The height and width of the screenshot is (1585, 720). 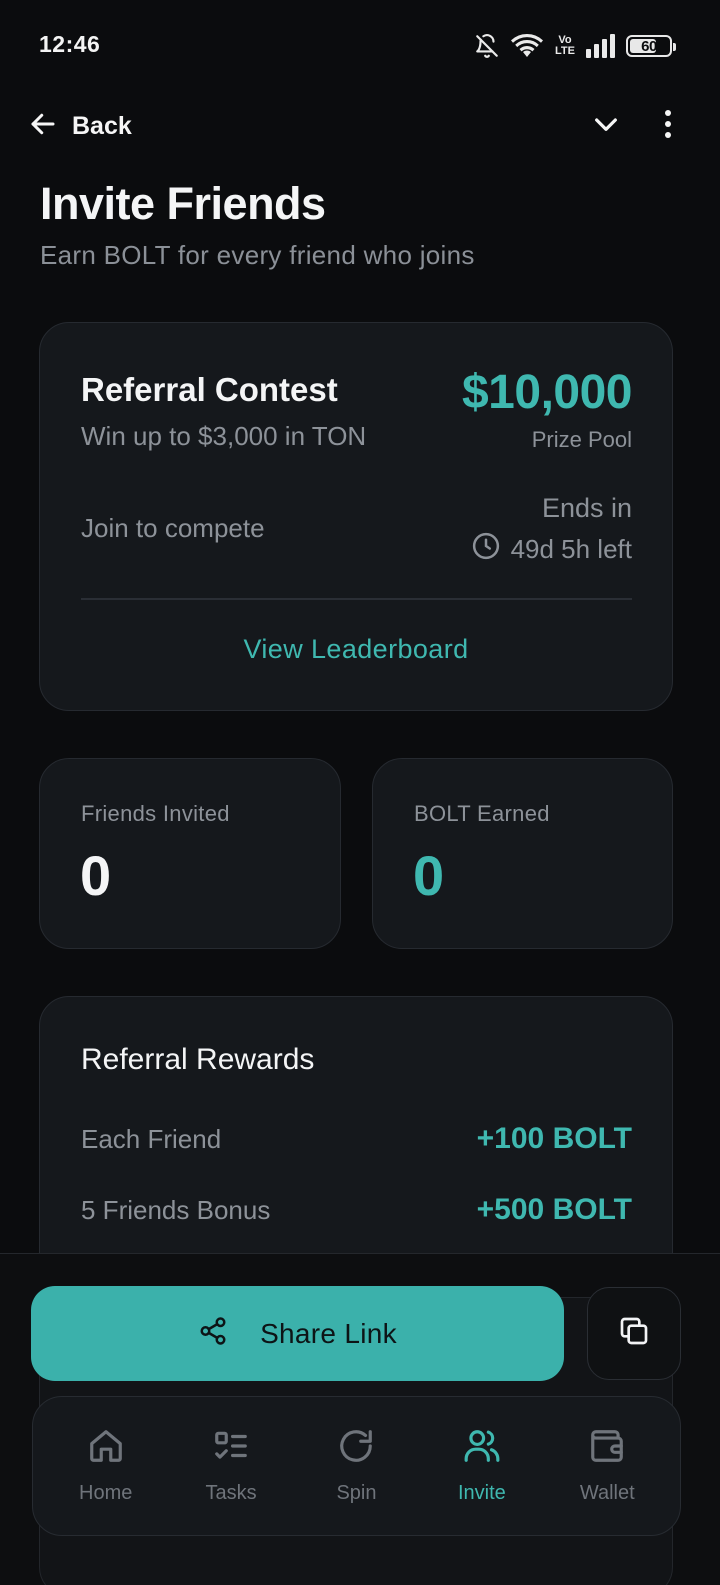 I want to click on nav-item-wallet: Wallet, so click(x=607, y=1466).